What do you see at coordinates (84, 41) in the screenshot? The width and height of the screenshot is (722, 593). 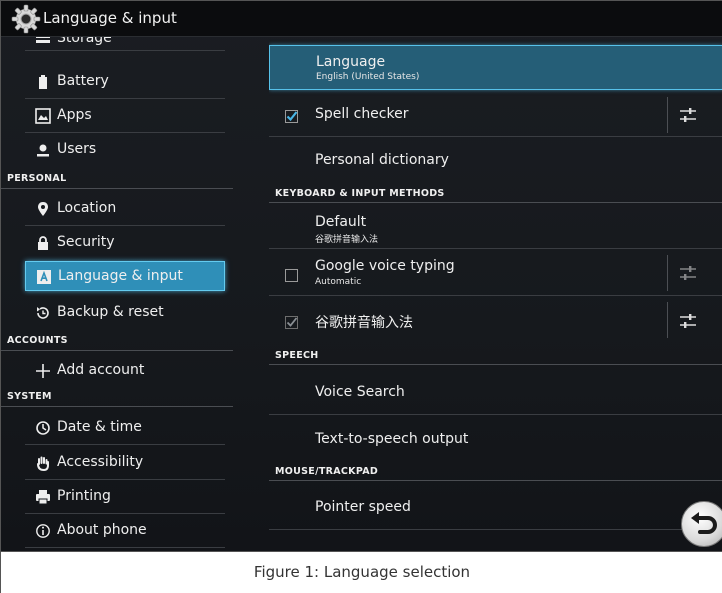 I see `sidebar-item-label: Storage` at bounding box center [84, 41].